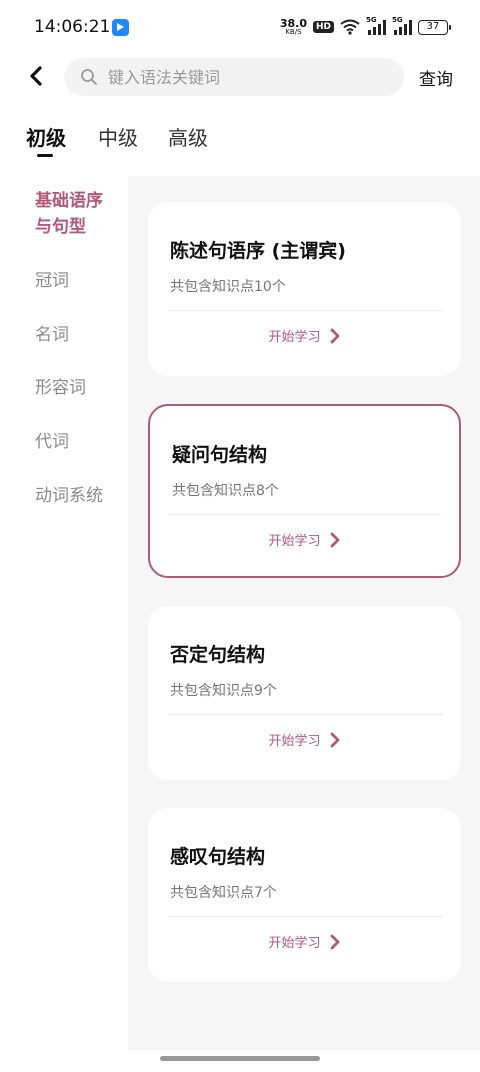  Describe the element at coordinates (89, 77) in the screenshot. I see `search-icon` at that location.